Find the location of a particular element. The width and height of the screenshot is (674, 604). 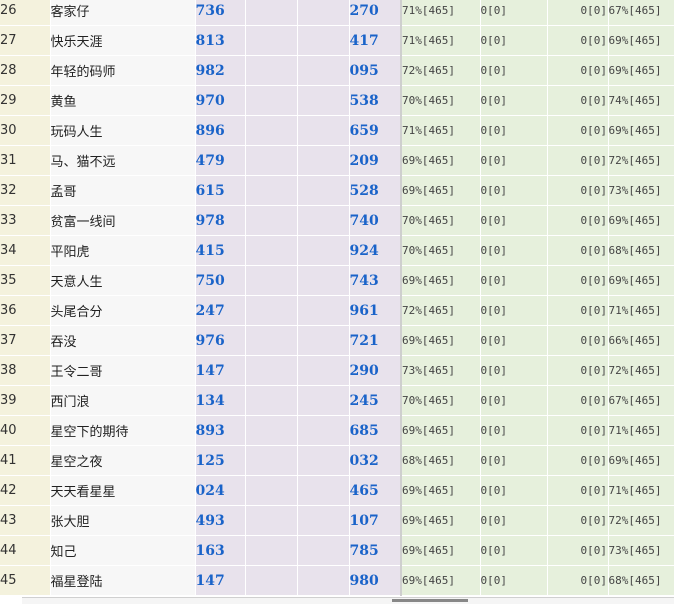

number-cell-1: 976 is located at coordinates (220, 340).